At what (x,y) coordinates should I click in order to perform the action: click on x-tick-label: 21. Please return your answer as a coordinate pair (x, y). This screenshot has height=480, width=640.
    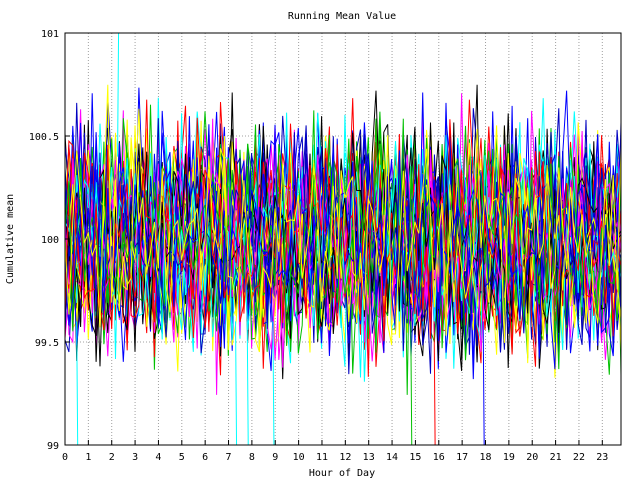
    Looking at the image, I should click on (556, 457).